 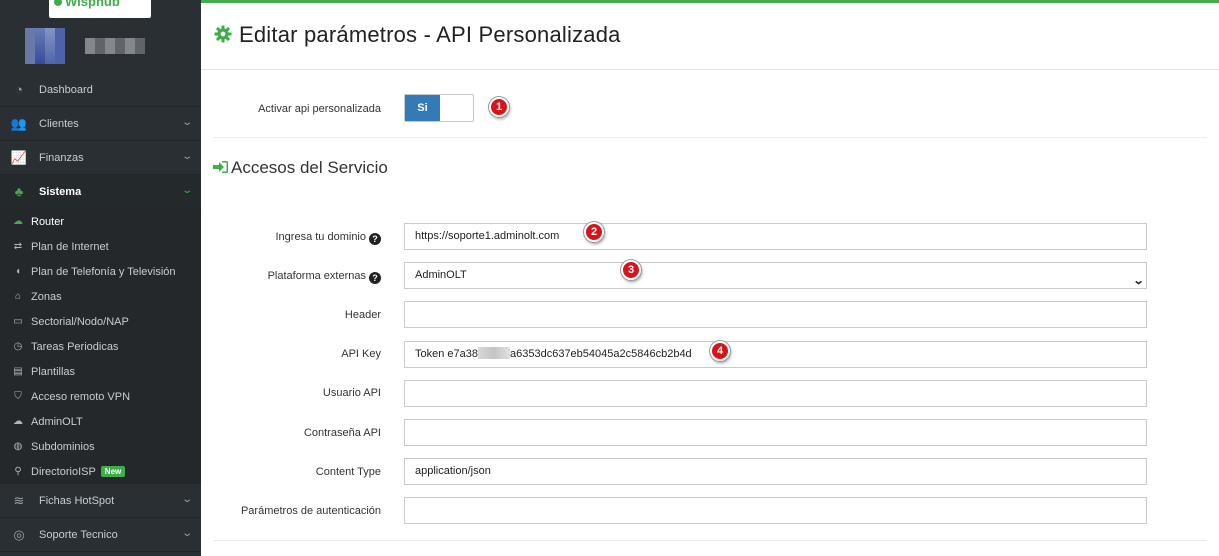 I want to click on page-title: Editar parámetros - API Personalizada, so click(x=430, y=34).